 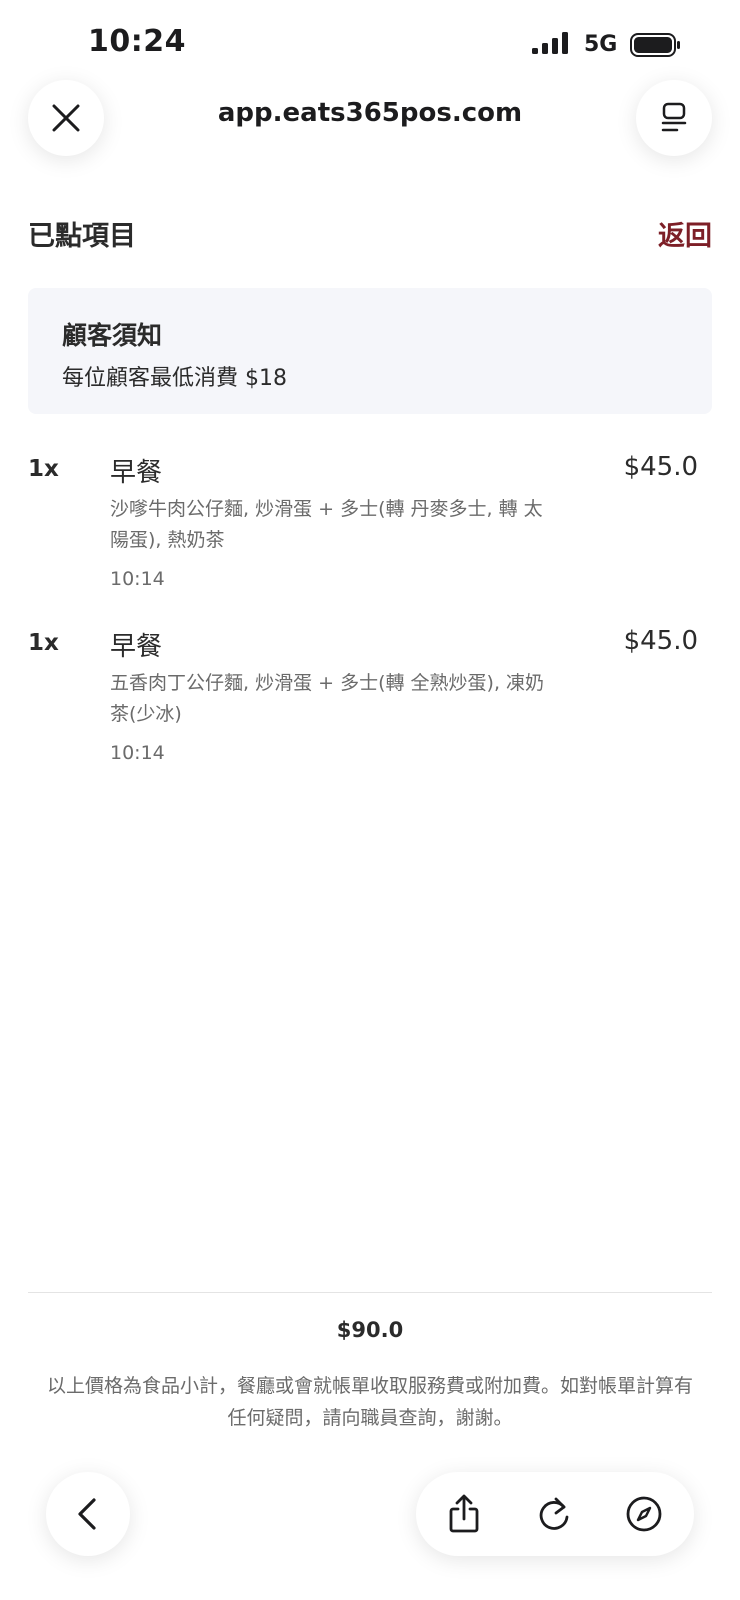 I want to click on share-button, so click(x=464, y=1514).